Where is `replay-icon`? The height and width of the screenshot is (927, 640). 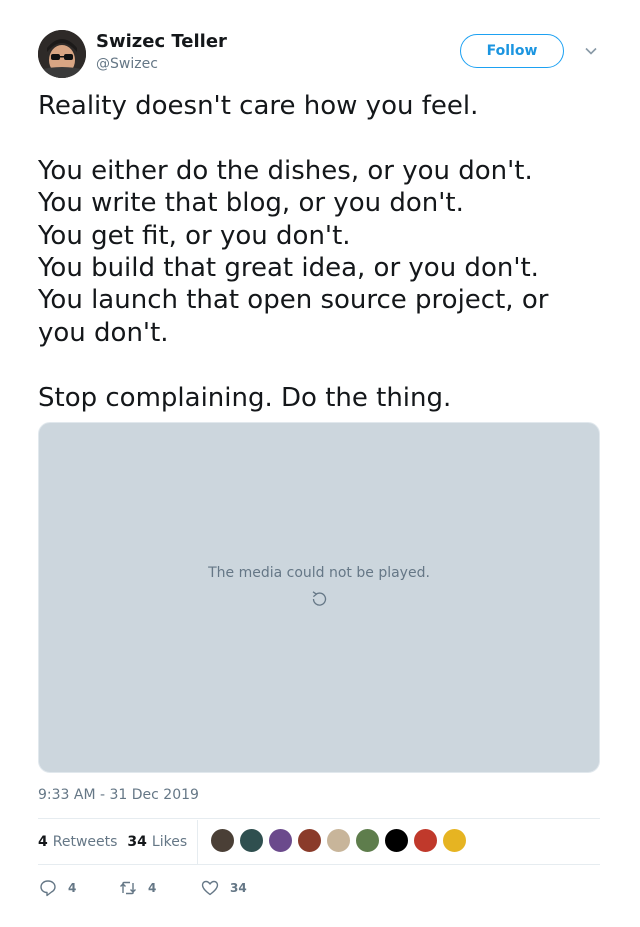 replay-icon is located at coordinates (319, 599).